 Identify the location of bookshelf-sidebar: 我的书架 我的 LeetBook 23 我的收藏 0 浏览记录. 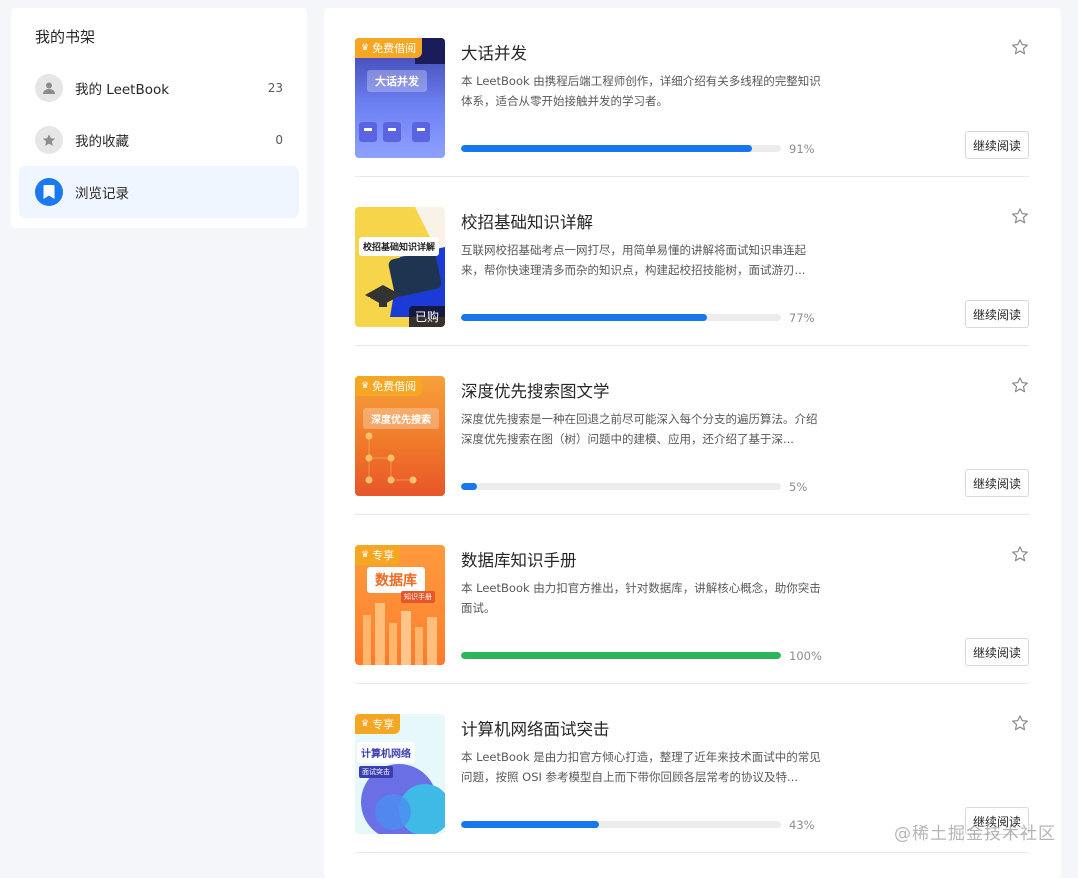
(159, 118).